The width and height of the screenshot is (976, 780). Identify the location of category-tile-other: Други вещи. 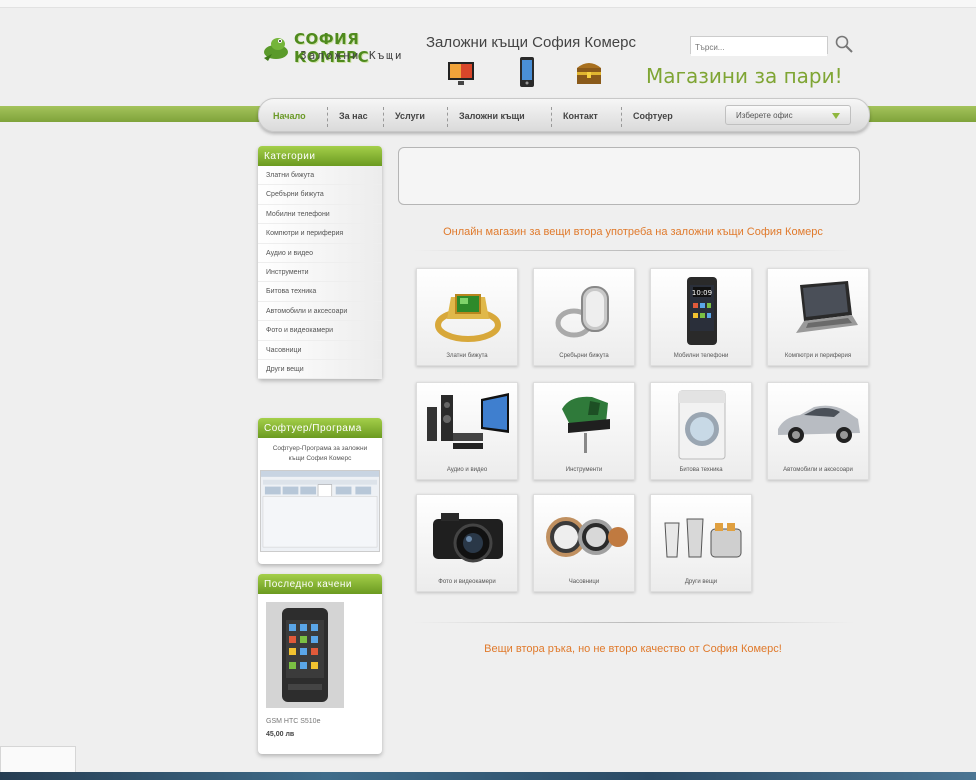
(701, 543).